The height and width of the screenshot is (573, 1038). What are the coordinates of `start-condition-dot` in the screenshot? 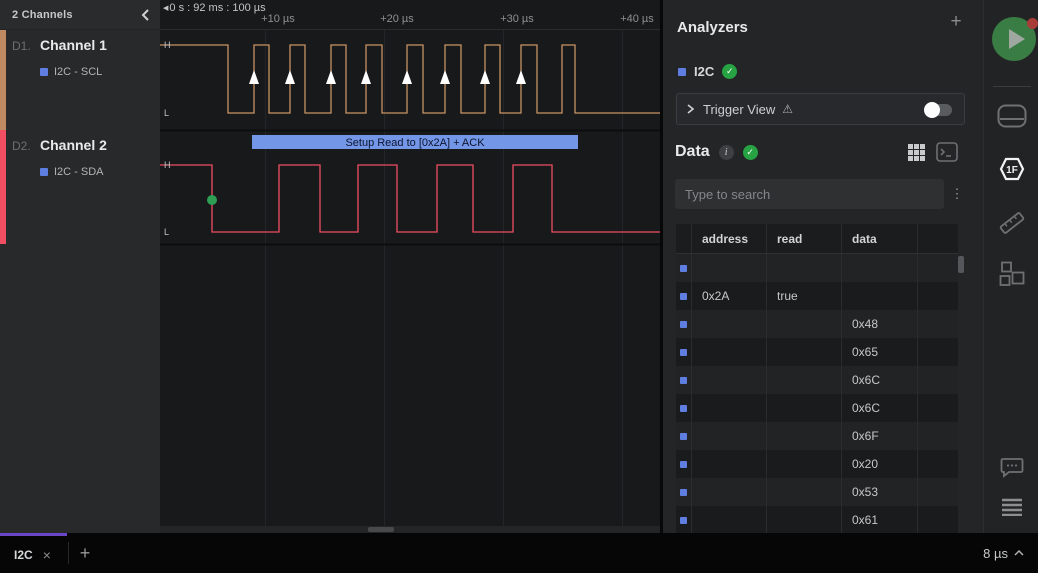 It's located at (212, 200).